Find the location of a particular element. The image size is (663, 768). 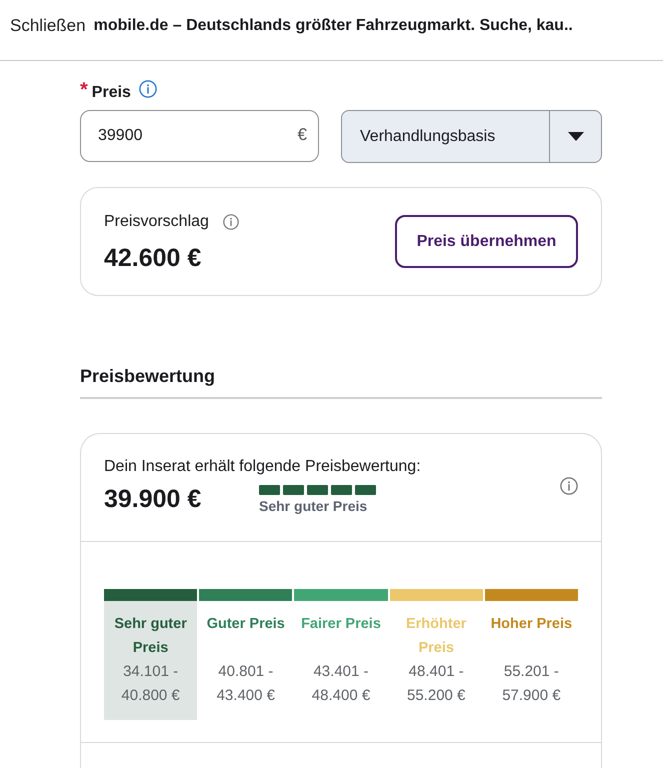

suggestion-label: Preisvorschlag is located at coordinates (156, 222).